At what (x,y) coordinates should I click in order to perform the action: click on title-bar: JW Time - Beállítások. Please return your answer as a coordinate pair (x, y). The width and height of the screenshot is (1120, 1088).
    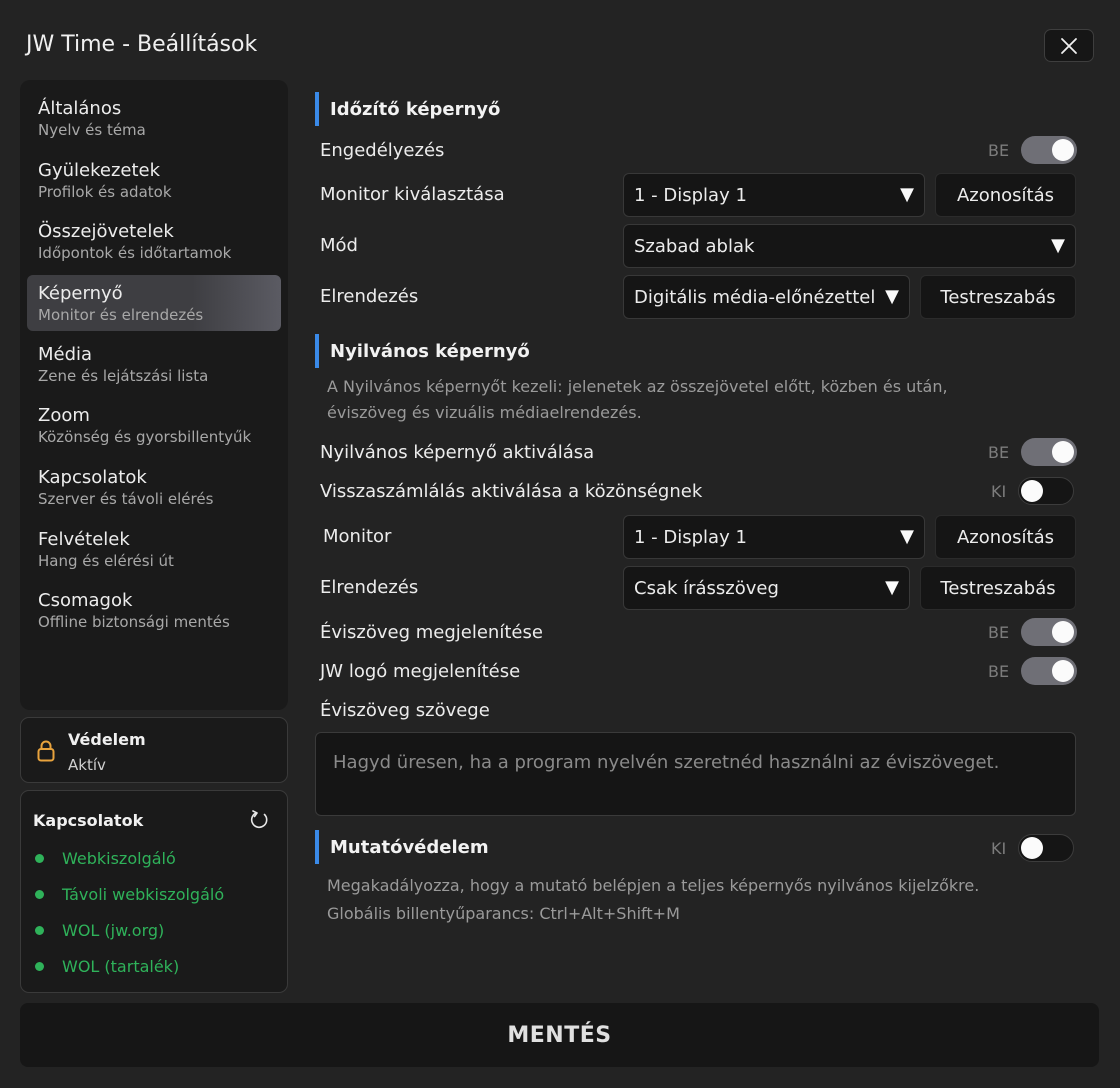
    Looking at the image, I should click on (560, 40).